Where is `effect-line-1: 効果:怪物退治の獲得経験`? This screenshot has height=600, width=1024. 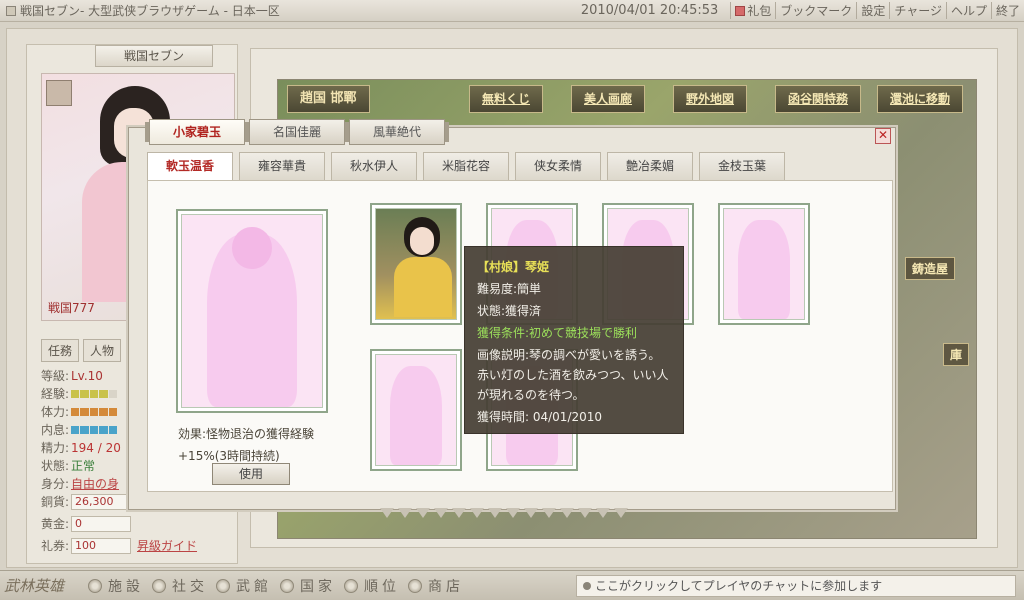
effect-line-1: 効果:怪物退治の獲得経験 is located at coordinates (246, 434).